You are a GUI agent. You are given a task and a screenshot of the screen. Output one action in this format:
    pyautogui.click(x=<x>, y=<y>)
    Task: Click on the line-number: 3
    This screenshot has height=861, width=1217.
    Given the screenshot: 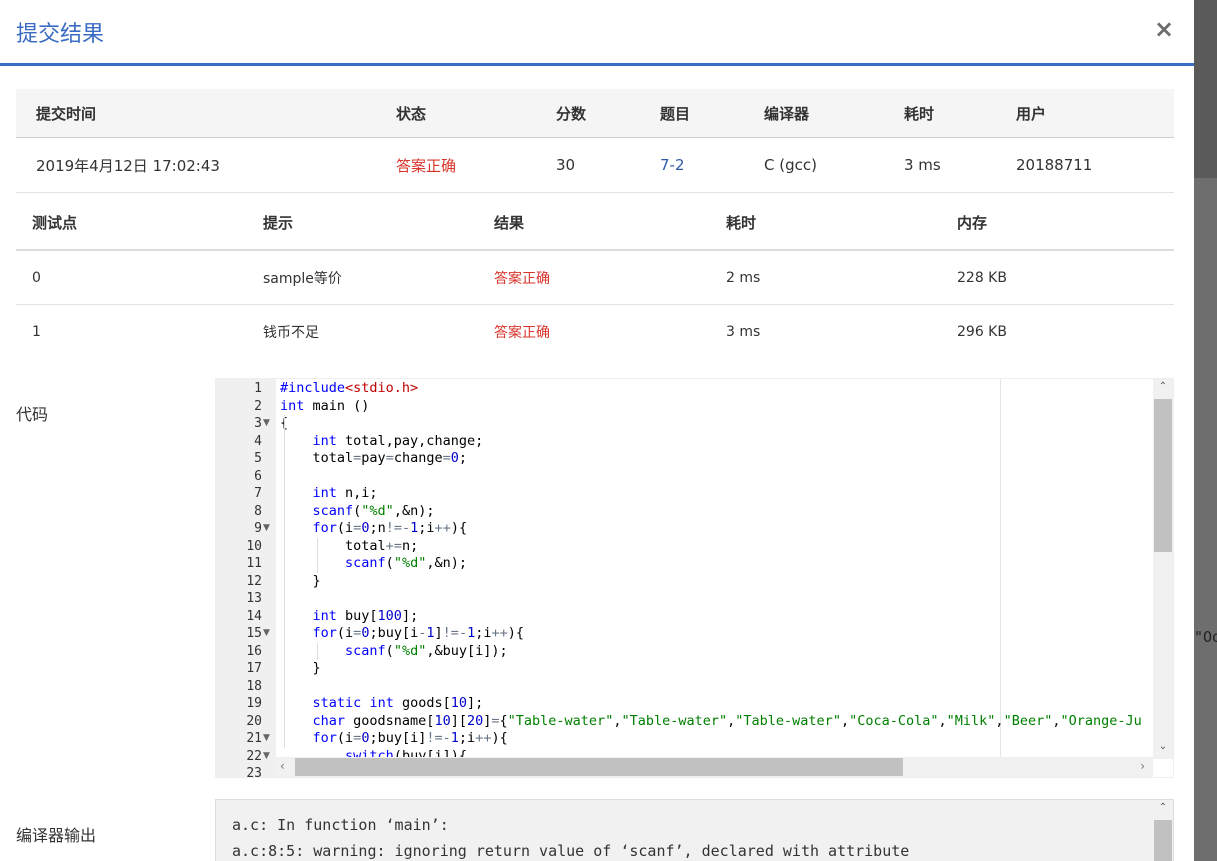 What is the action you would take?
    pyautogui.click(x=258, y=423)
    